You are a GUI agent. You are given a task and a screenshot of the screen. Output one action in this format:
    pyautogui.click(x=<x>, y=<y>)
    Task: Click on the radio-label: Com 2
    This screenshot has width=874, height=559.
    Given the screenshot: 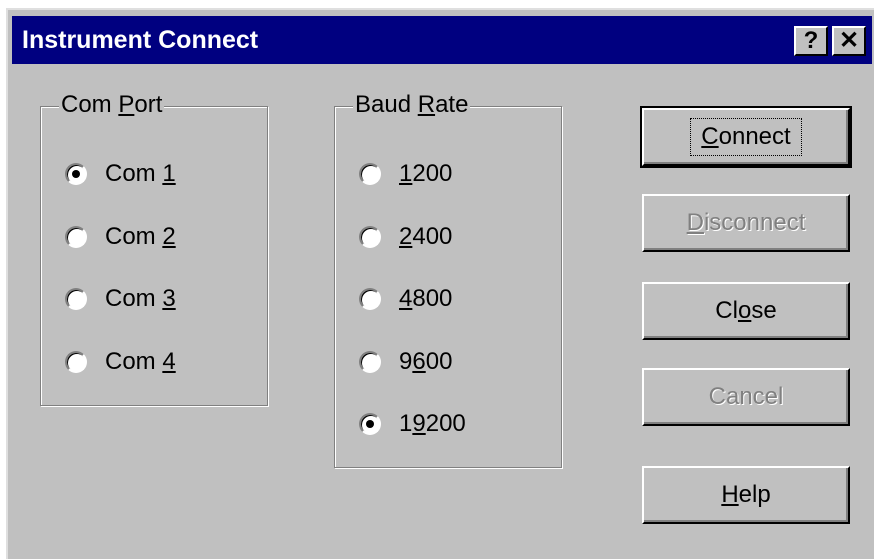 What is the action you would take?
    pyautogui.click(x=140, y=236)
    